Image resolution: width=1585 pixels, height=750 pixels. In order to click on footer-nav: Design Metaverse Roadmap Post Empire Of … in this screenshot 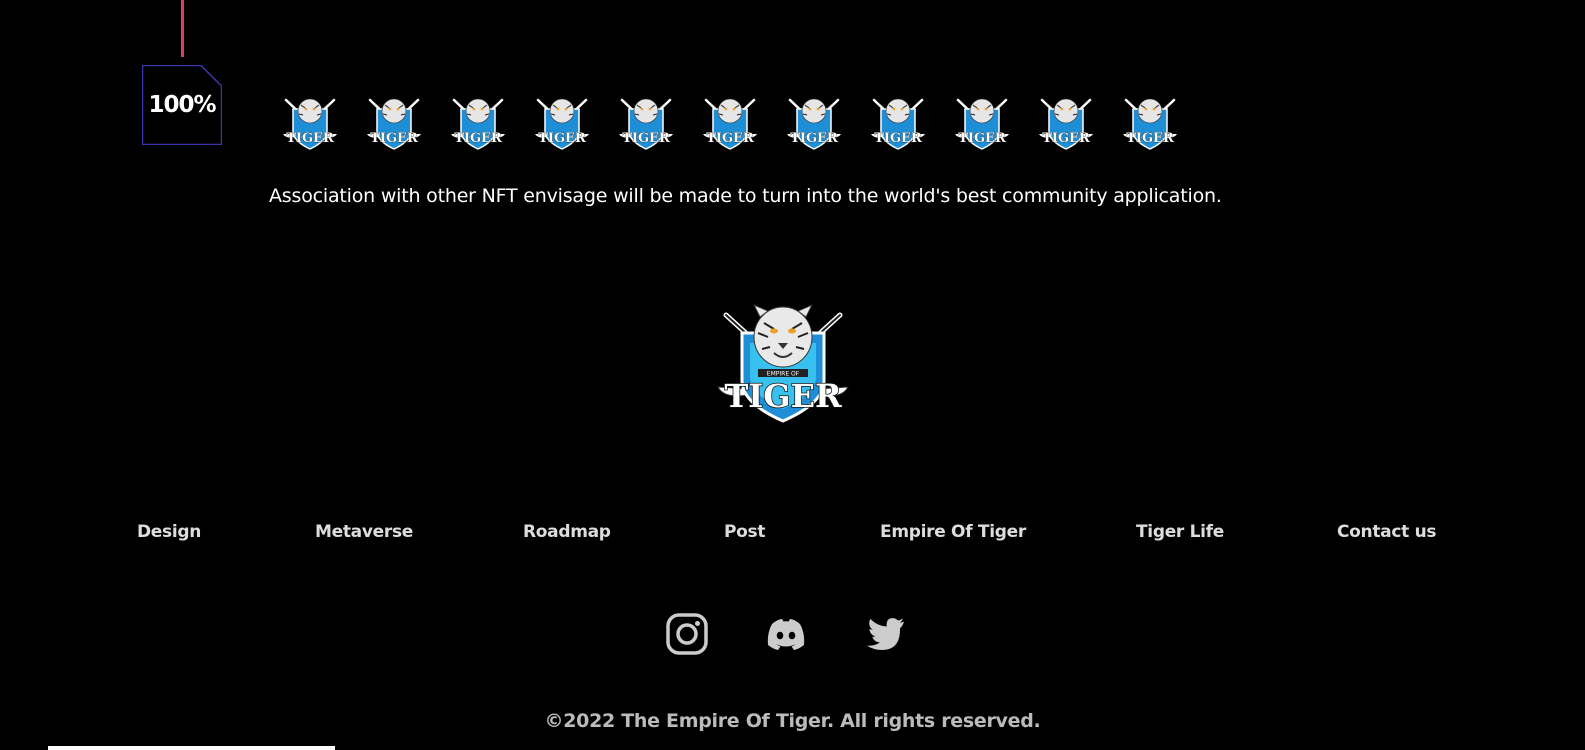, I will do `click(792, 536)`.